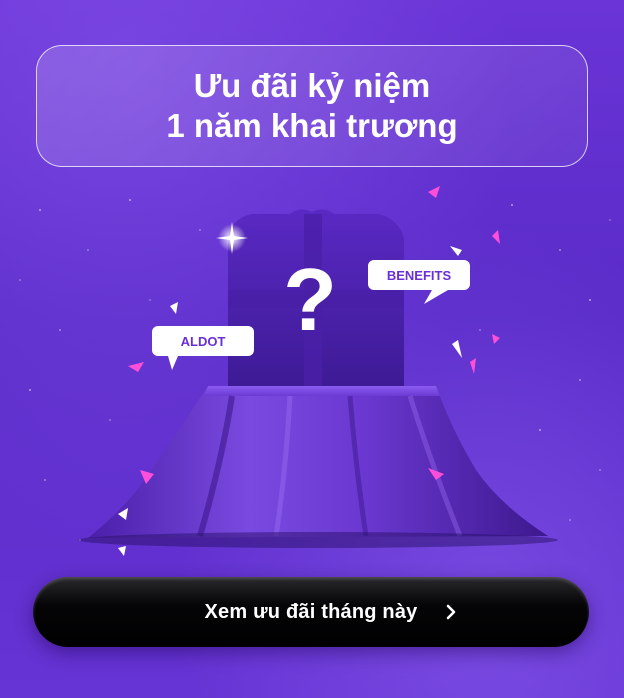 This screenshot has width=624, height=698. I want to click on chevron-right-icon, so click(451, 612).